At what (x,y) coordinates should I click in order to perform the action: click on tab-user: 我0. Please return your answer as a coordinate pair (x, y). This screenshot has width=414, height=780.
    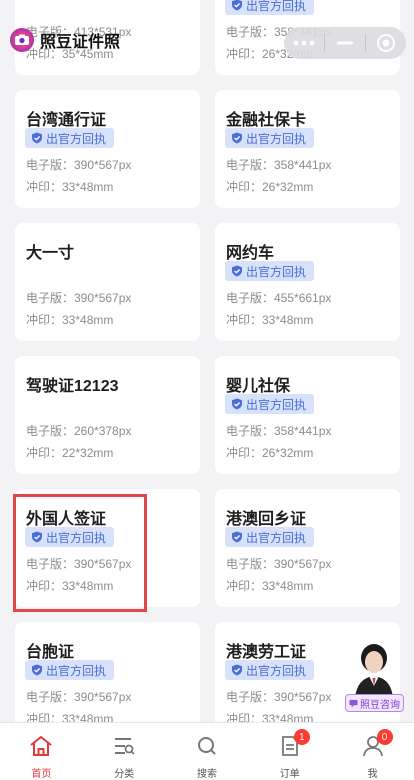
    Looking at the image, I should click on (372, 751).